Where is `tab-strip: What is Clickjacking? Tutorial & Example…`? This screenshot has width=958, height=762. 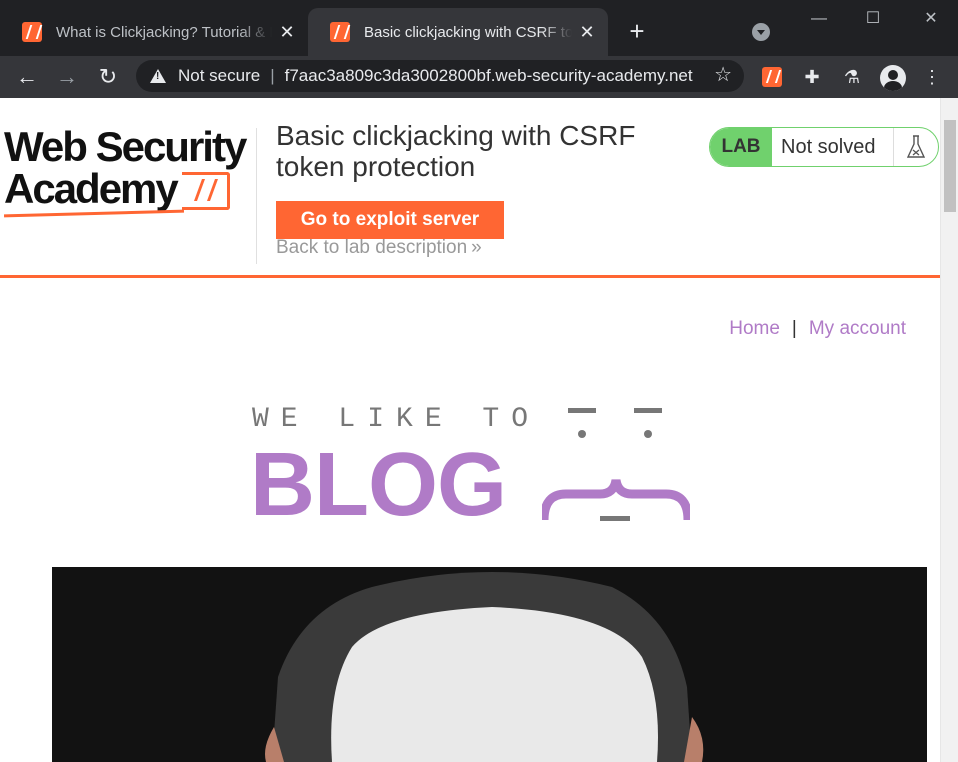 tab-strip: What is Clickjacking? Tutorial & Example… is located at coordinates (479, 28).